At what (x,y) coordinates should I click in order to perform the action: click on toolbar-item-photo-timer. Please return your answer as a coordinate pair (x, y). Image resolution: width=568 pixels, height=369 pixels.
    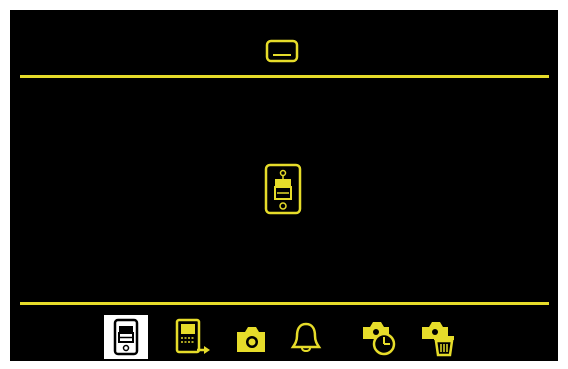
    Looking at the image, I should click on (380, 337).